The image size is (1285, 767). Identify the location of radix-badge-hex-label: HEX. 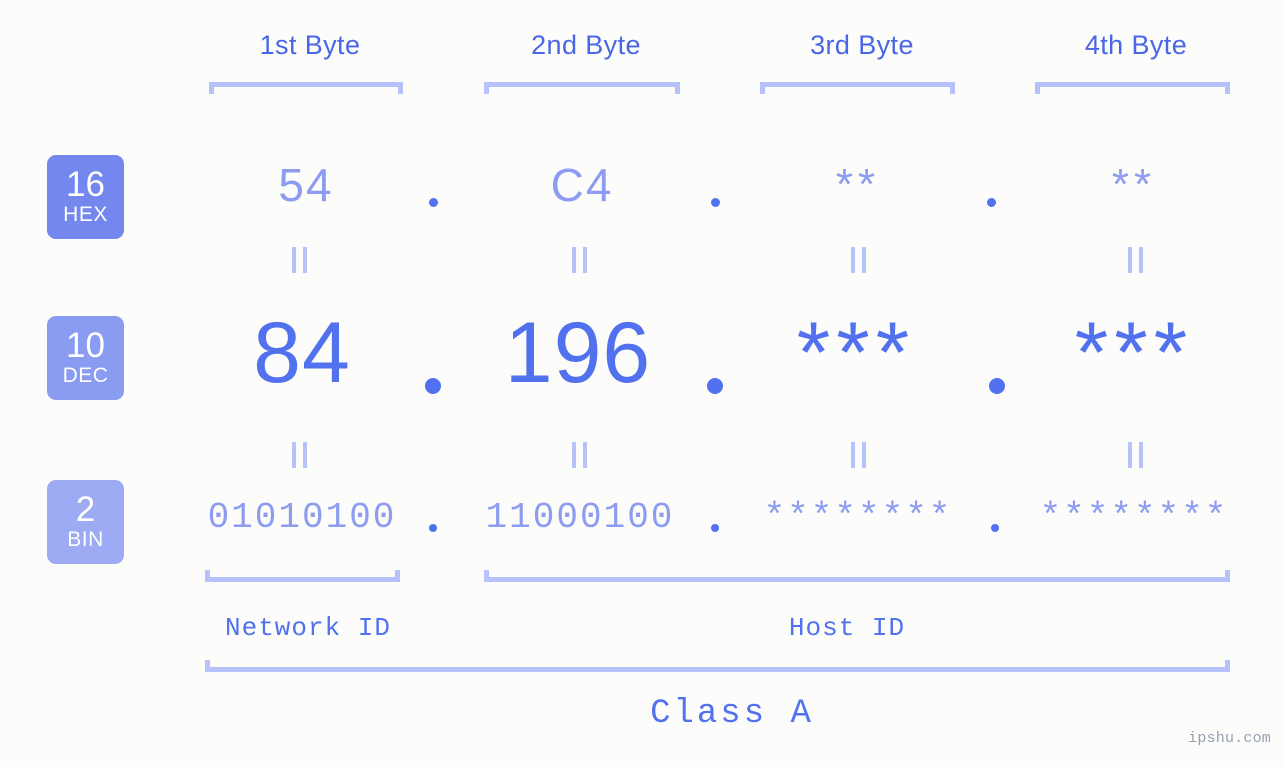
(85, 214).